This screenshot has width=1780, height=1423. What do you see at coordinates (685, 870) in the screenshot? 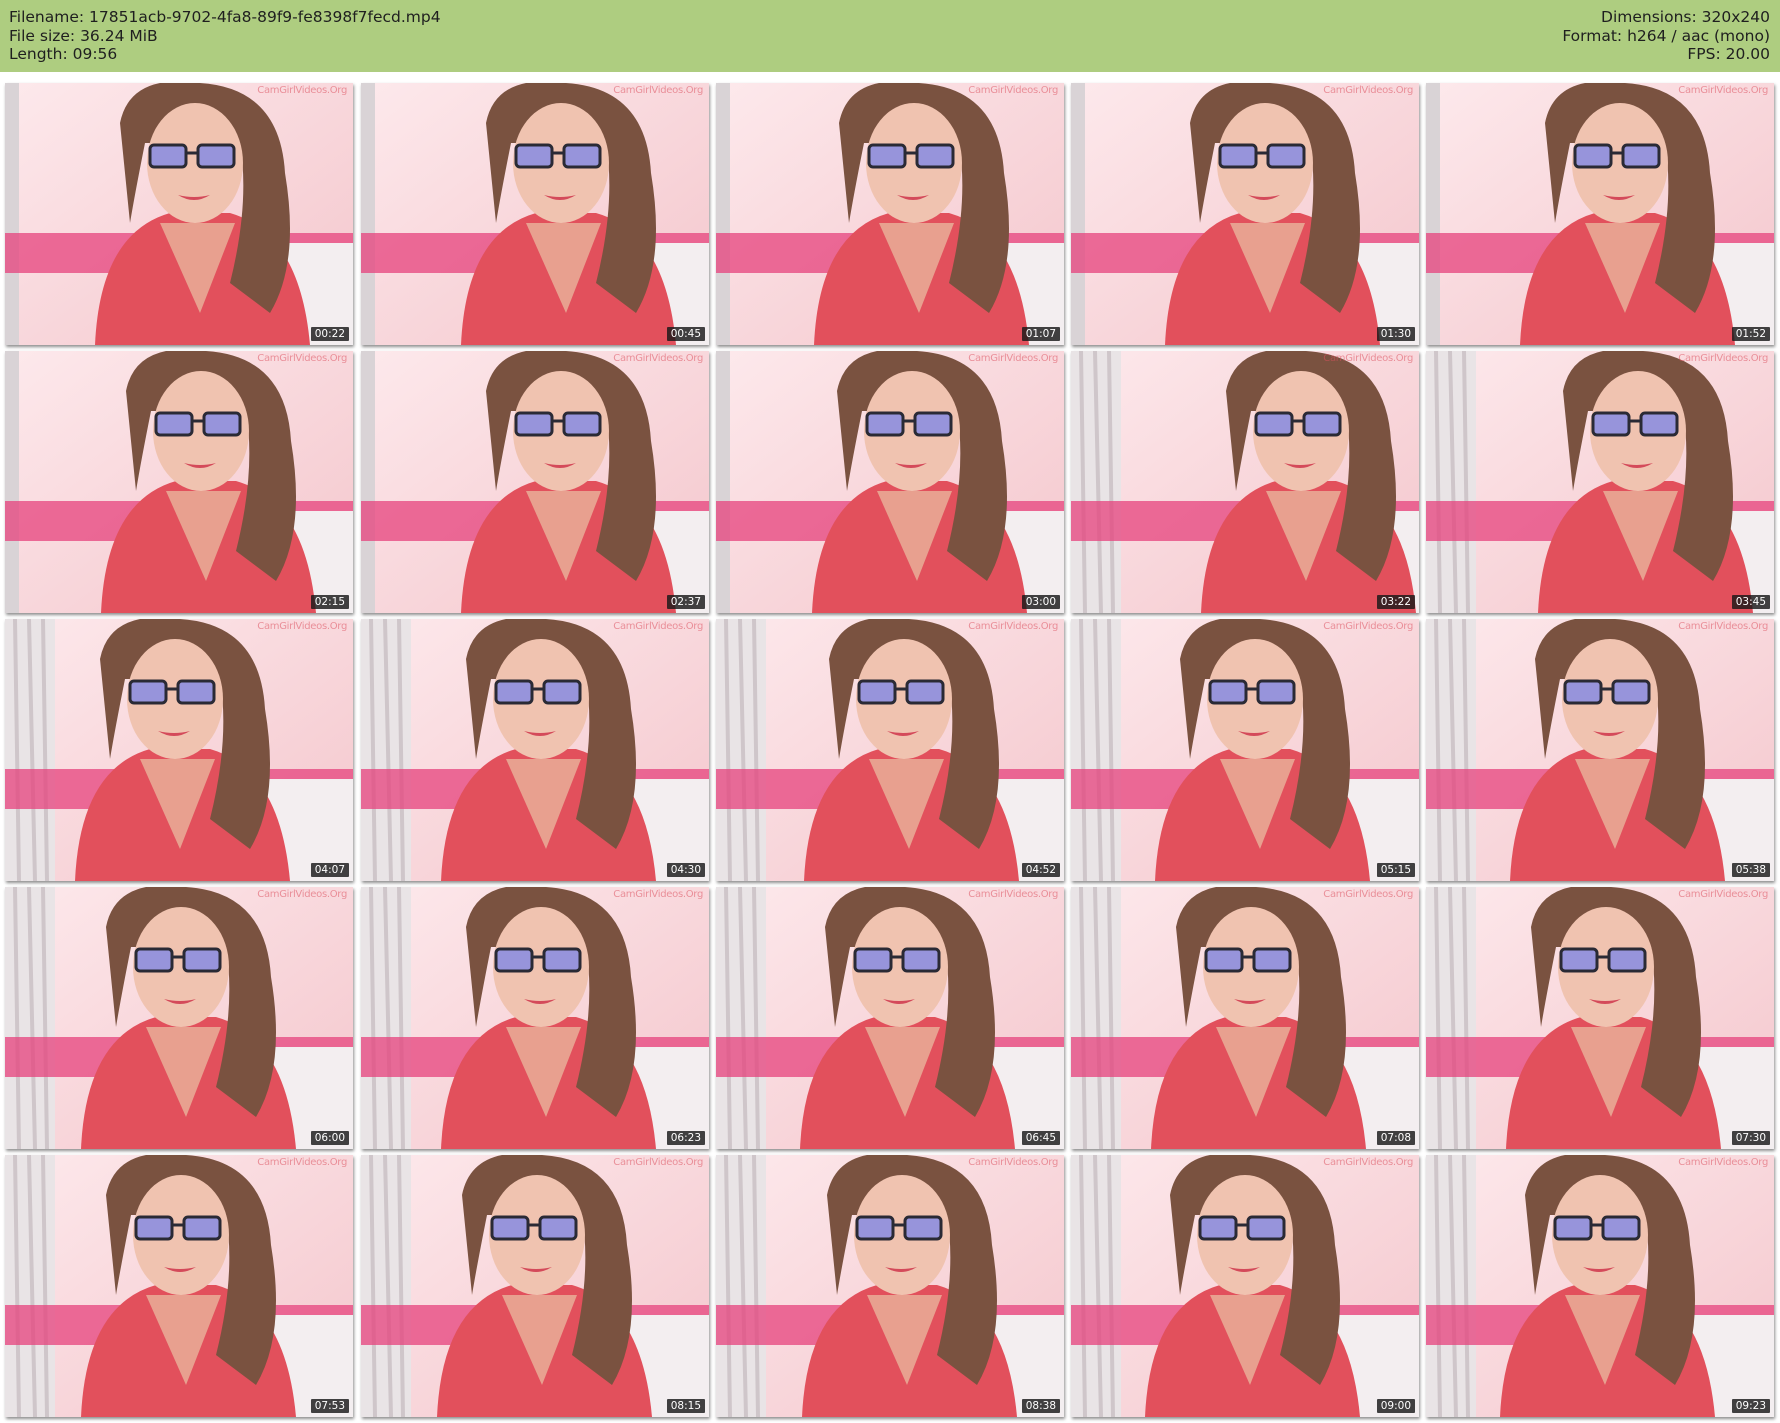
I see `timestamp-badge: 04:30` at bounding box center [685, 870].